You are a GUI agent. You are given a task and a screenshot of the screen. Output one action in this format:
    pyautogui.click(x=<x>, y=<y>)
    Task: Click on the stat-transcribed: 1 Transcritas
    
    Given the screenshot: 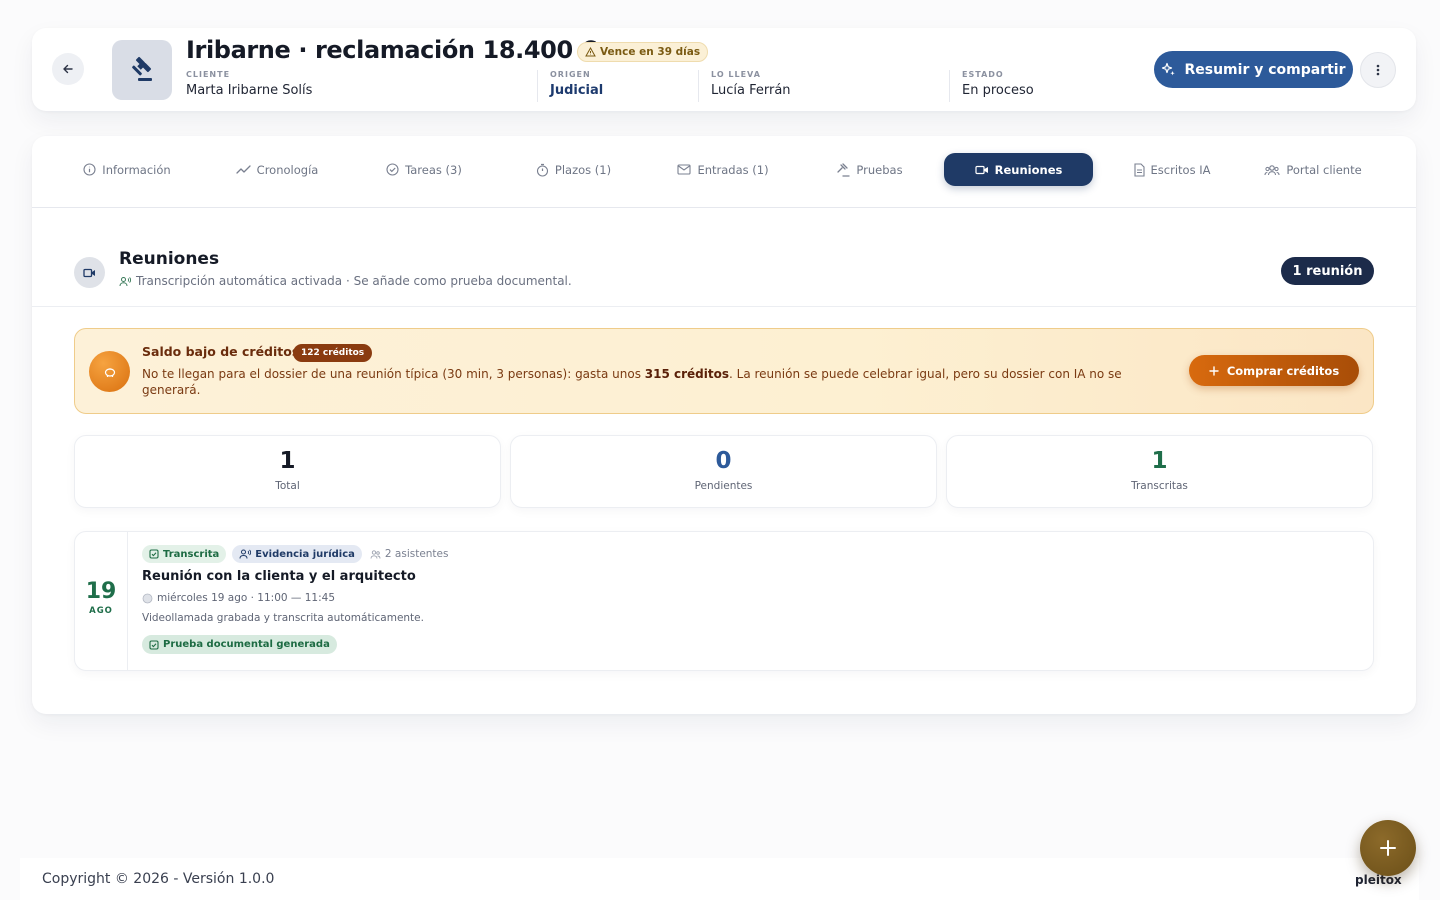 What is the action you would take?
    pyautogui.click(x=1159, y=471)
    